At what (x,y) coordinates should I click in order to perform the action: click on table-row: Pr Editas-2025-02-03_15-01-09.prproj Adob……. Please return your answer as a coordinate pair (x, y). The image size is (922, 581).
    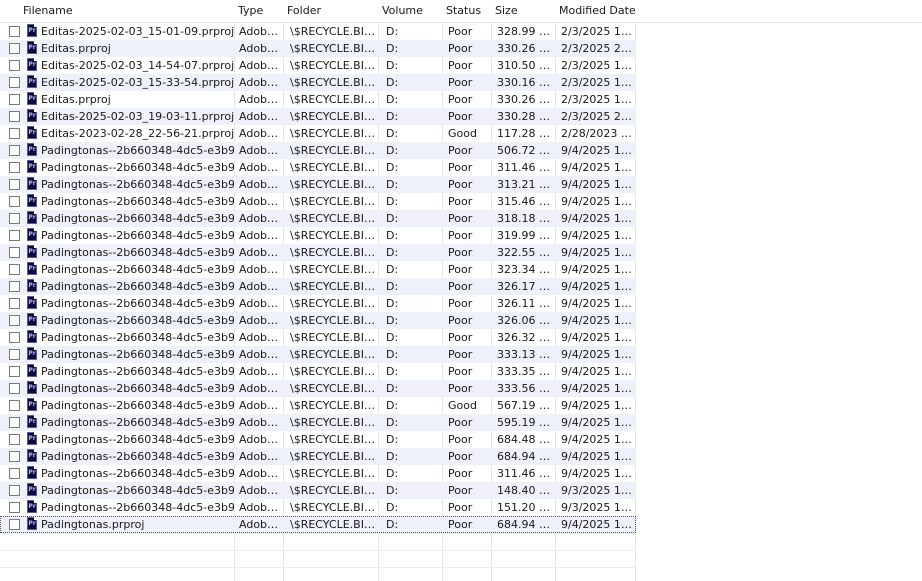
    Looking at the image, I should click on (461, 31).